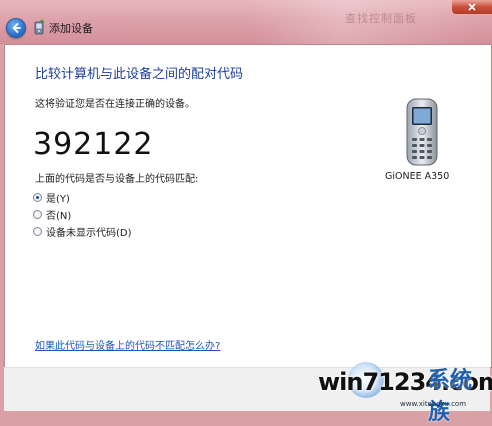  I want to click on watermark-badge: 系统族, so click(450, 396).